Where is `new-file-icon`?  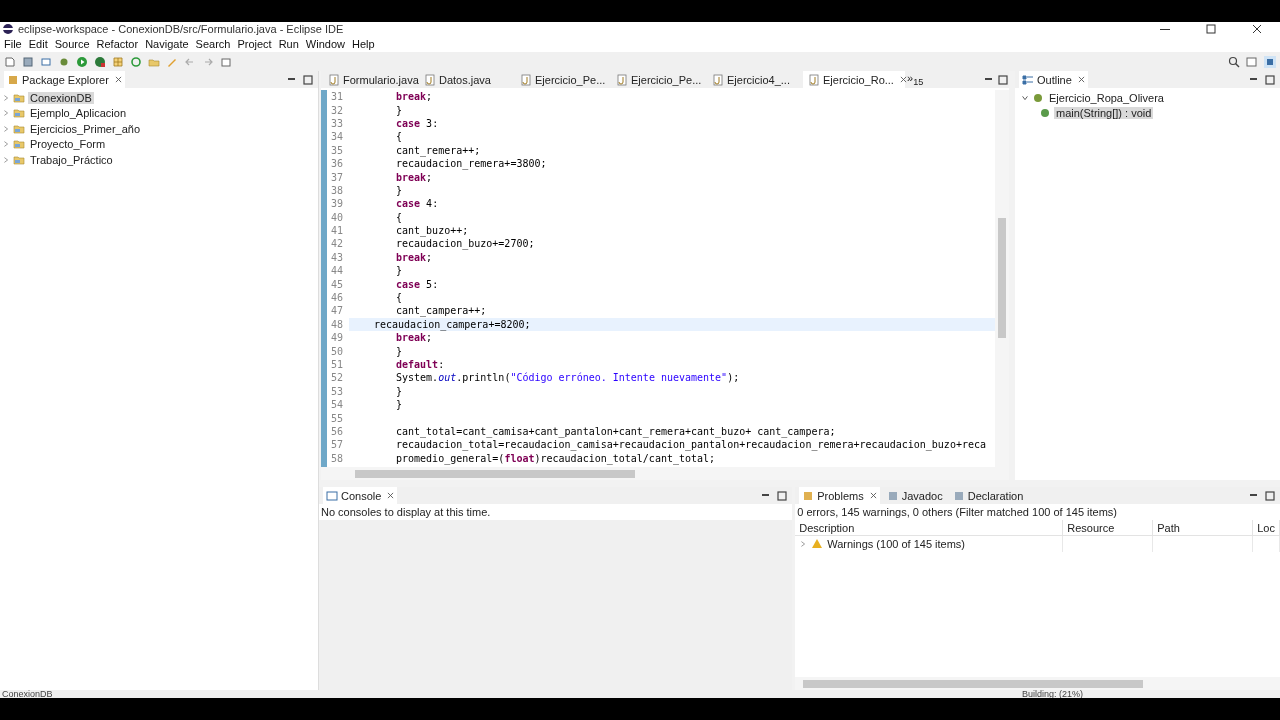
new-file-icon is located at coordinates (10, 61).